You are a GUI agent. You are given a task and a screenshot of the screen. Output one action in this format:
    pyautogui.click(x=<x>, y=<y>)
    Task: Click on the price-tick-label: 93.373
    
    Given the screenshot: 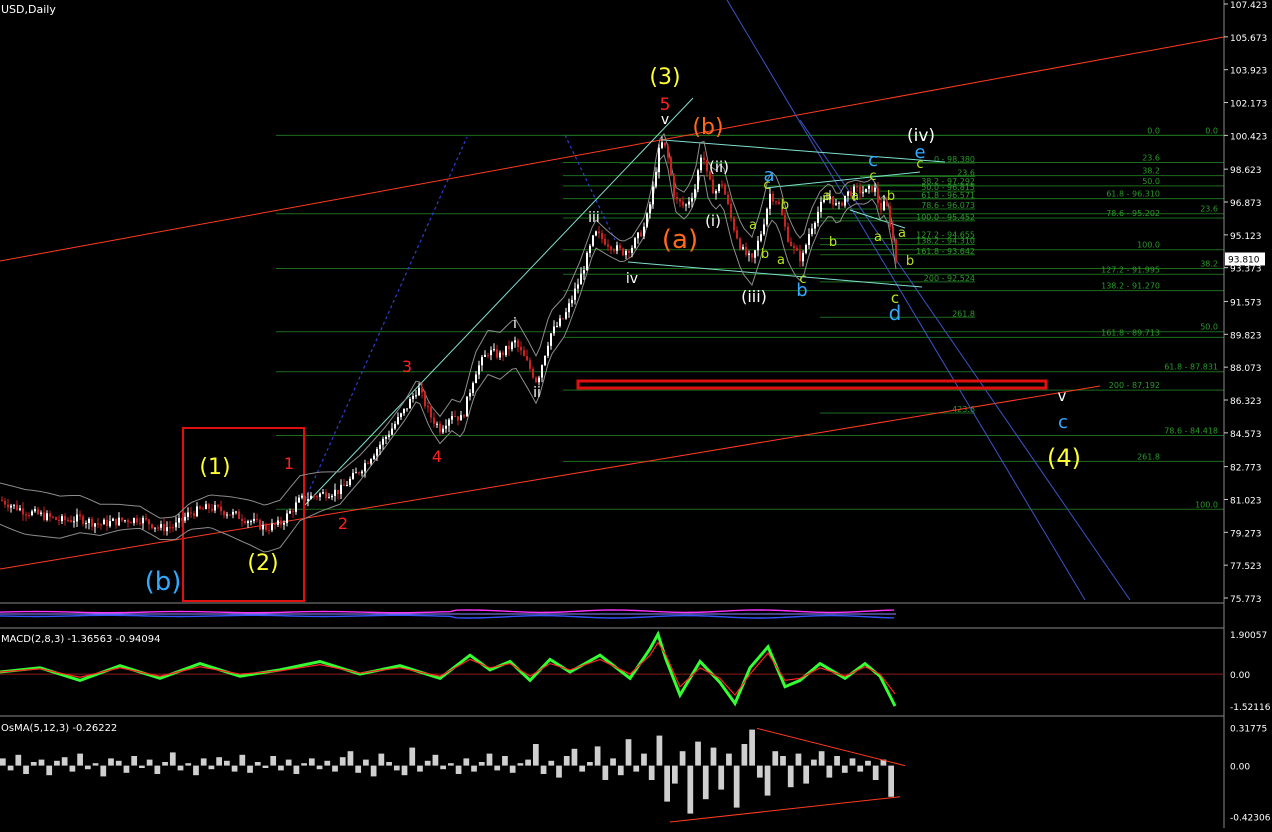 What is the action you would take?
    pyautogui.click(x=1246, y=270)
    